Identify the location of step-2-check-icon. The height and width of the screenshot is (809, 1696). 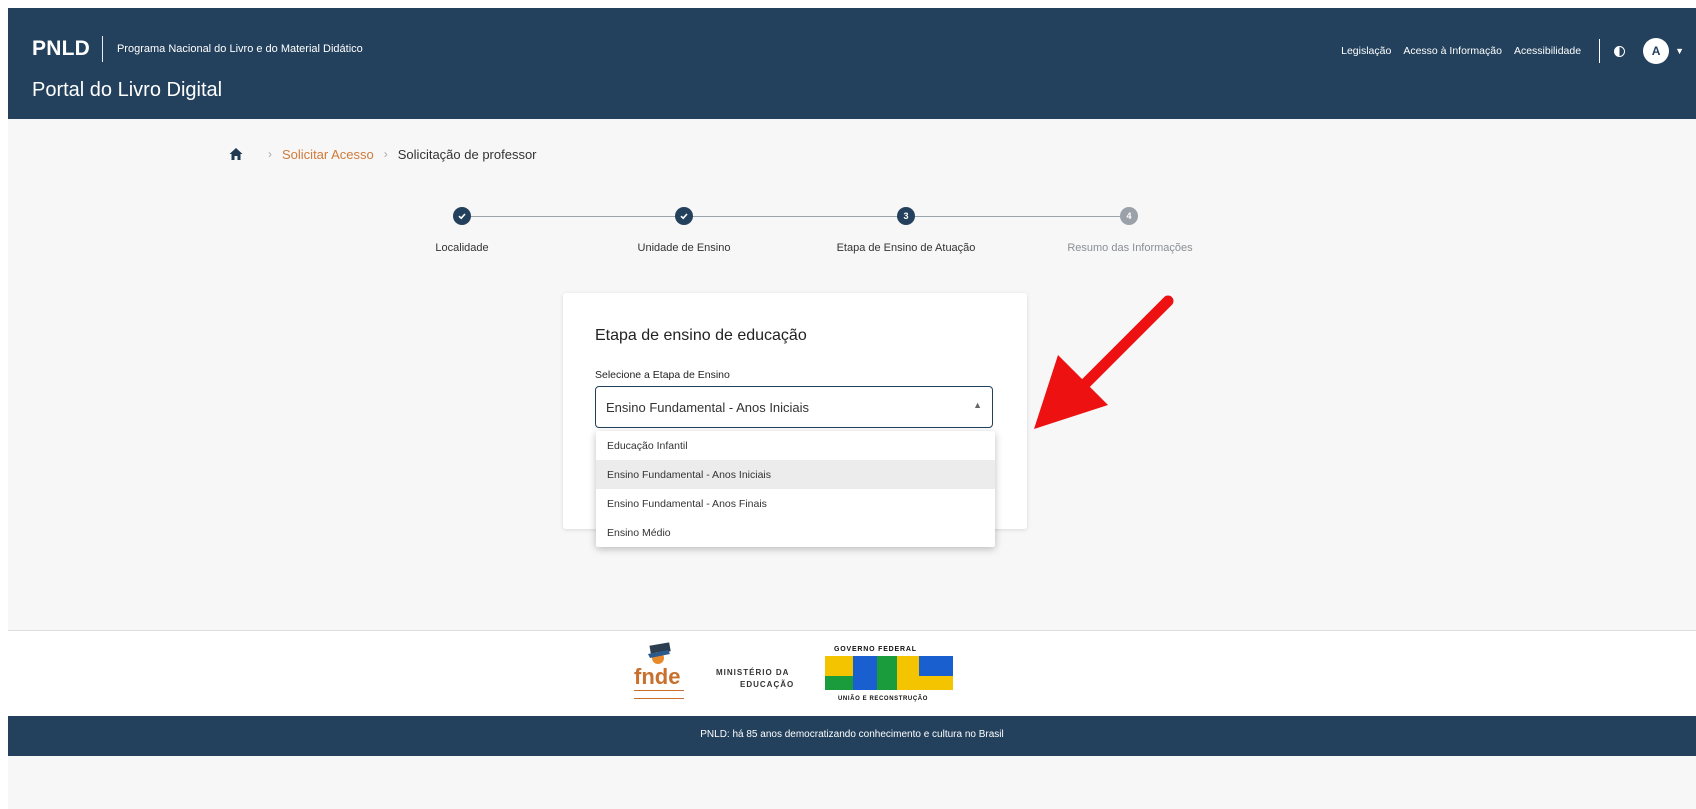
(684, 216).